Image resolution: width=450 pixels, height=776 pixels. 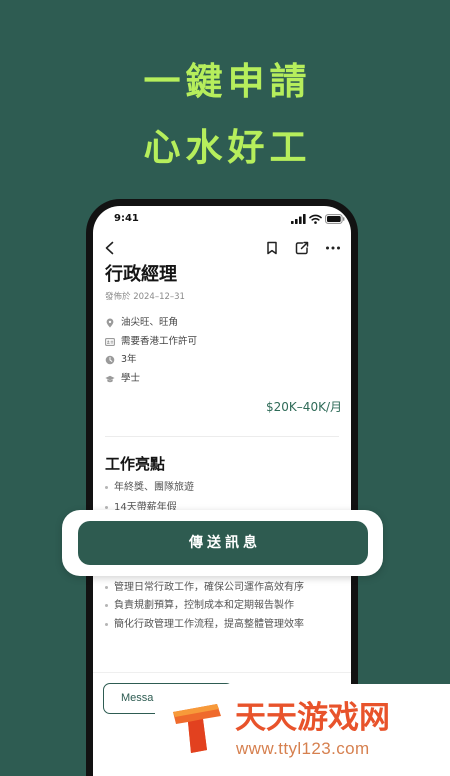 What do you see at coordinates (333, 248) in the screenshot?
I see `more-icon` at bounding box center [333, 248].